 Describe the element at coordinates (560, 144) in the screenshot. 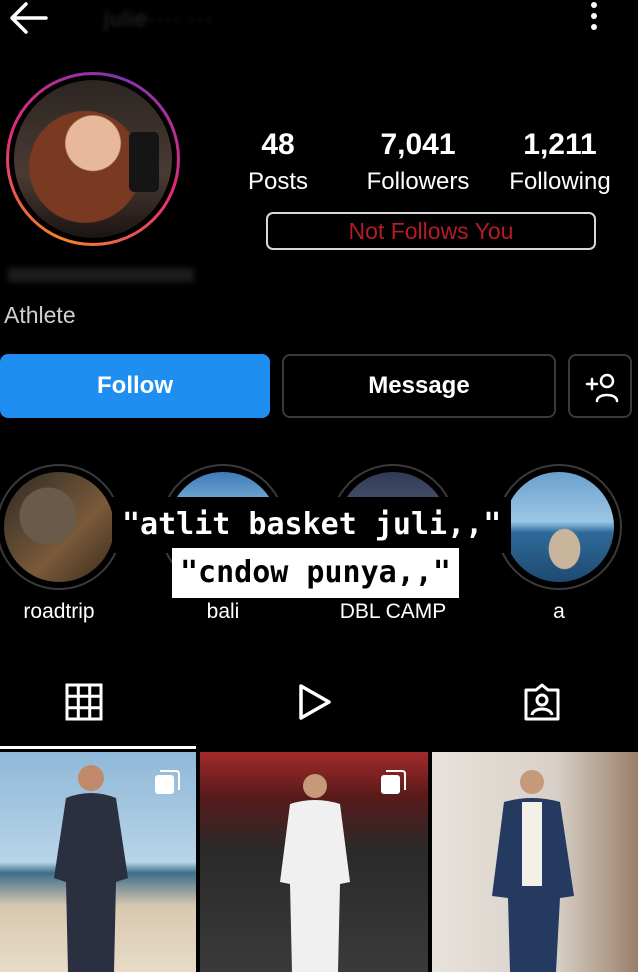

I see `following-count-value: 1,211` at that location.